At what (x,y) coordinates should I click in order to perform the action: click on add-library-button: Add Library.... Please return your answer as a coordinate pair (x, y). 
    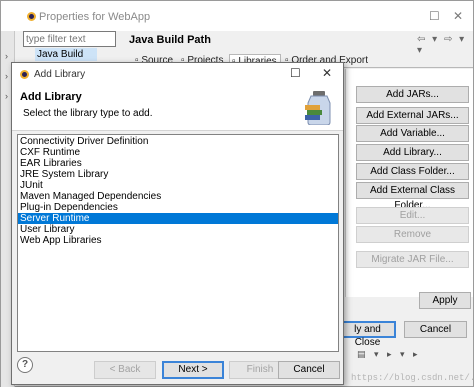
    Looking at the image, I should click on (412, 152).